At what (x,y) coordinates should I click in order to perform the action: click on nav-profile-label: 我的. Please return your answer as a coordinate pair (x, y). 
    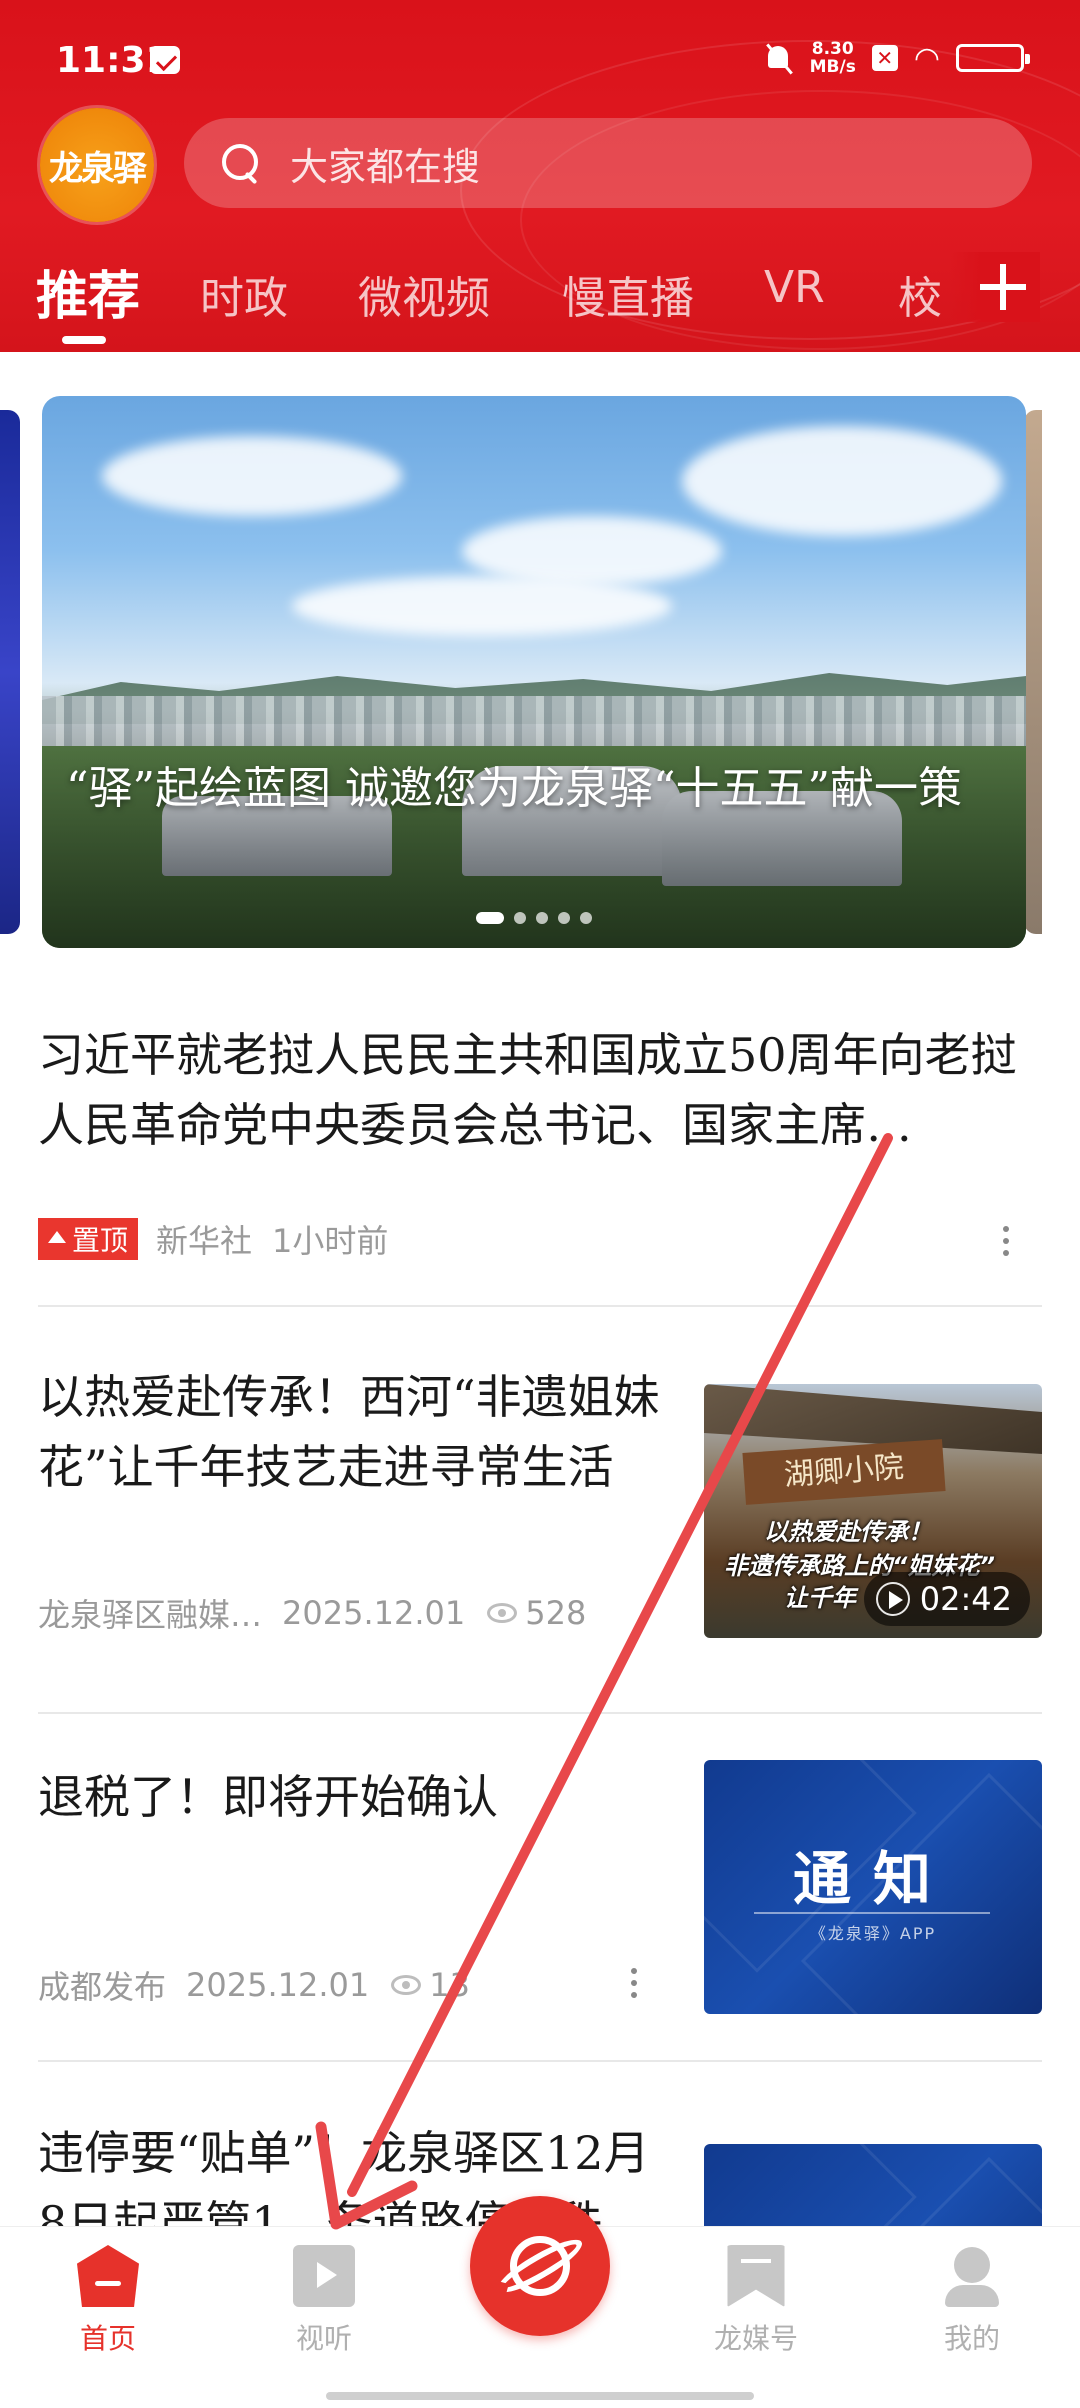
    Looking at the image, I should click on (971, 2338).